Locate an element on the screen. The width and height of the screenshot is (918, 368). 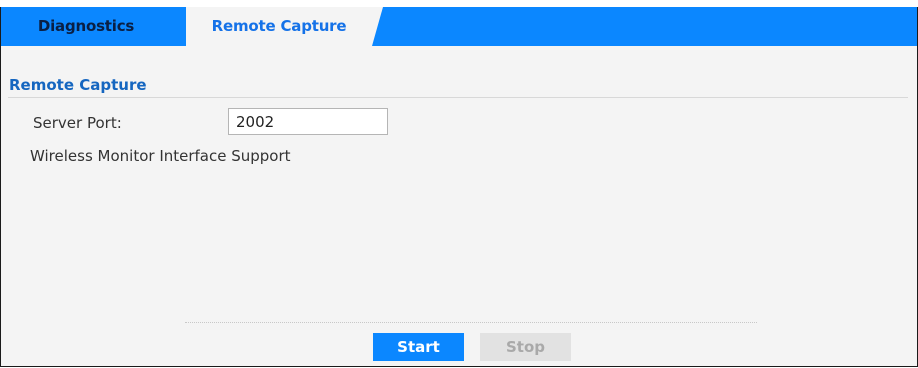
start-button: Start is located at coordinates (418, 347).